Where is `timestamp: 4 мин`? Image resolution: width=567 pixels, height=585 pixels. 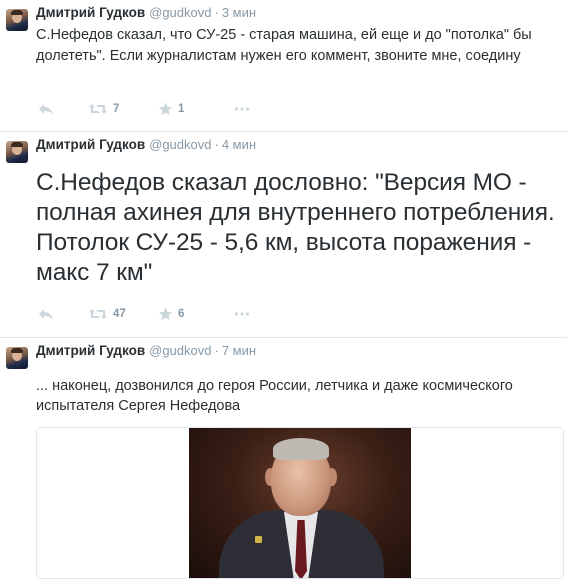
timestamp: 4 мин is located at coordinates (239, 144).